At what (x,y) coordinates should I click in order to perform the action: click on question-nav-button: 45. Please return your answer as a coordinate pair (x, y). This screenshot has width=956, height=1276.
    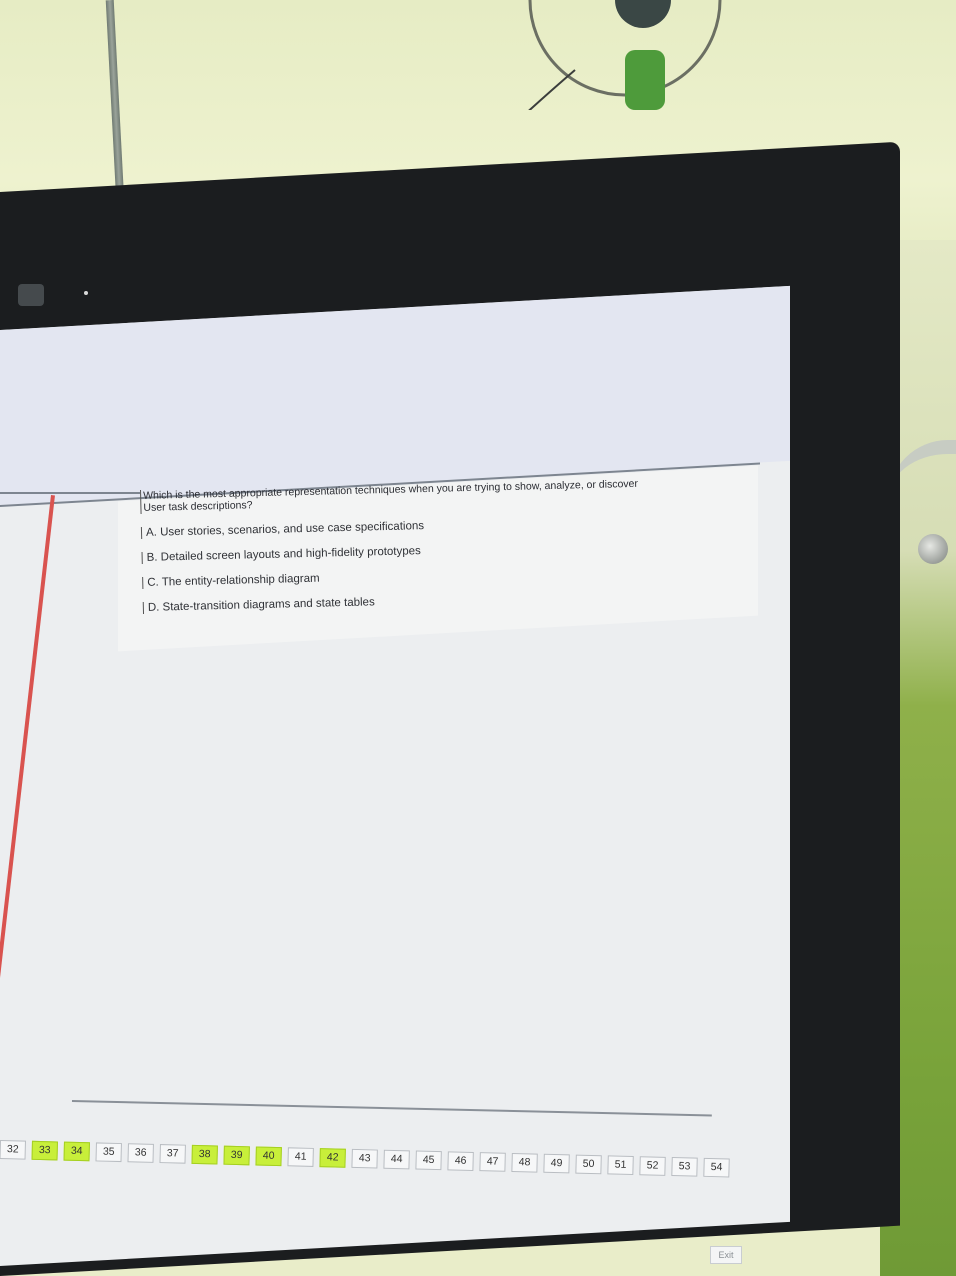
    Looking at the image, I should click on (428, 1160).